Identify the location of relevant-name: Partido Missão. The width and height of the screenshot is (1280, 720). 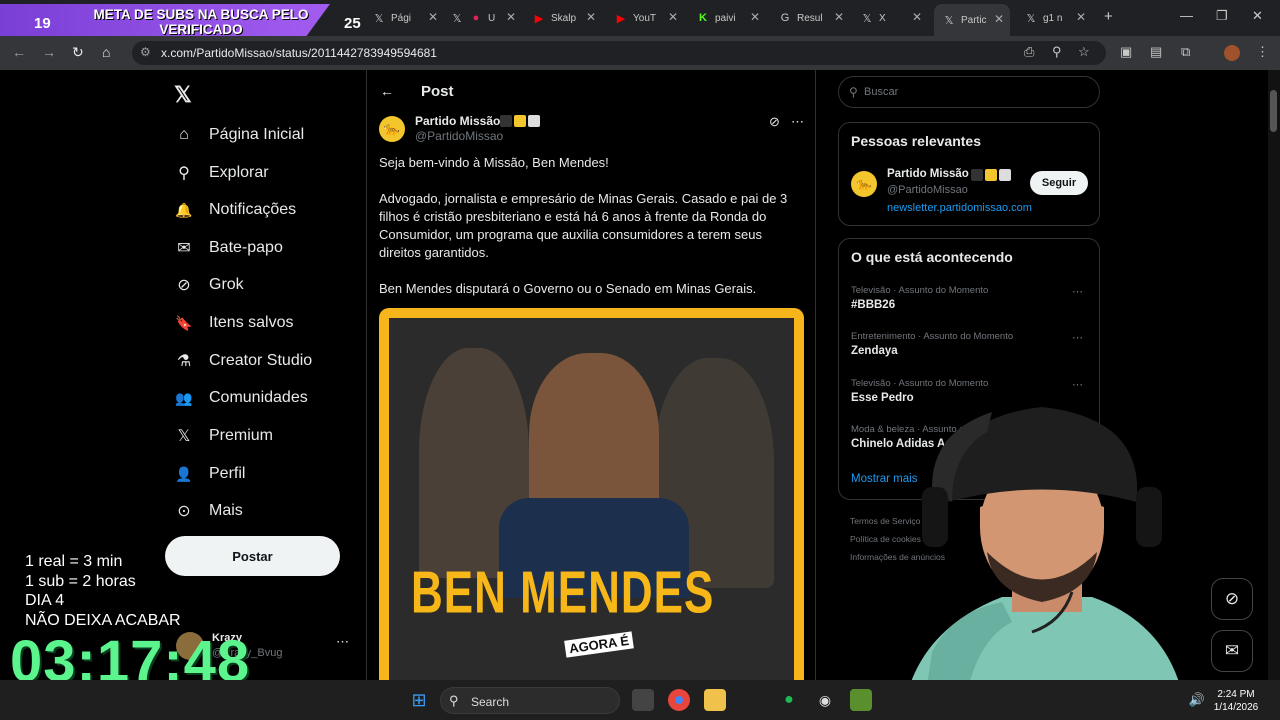
(928, 174).